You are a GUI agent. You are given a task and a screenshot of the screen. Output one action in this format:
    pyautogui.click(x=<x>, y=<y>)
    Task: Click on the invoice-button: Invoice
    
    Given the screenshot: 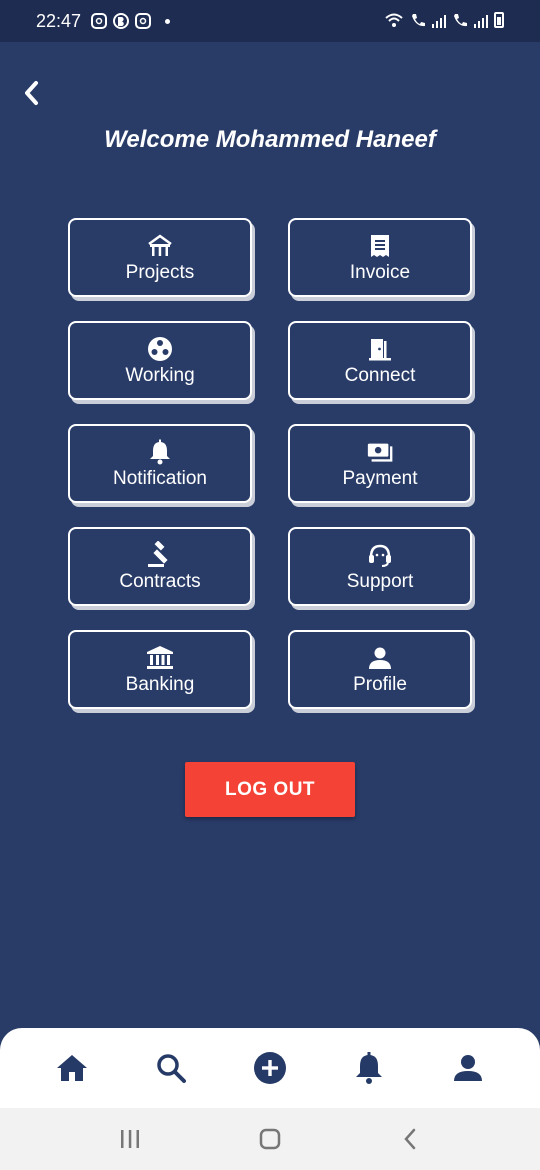 What is the action you would take?
    pyautogui.click(x=380, y=257)
    